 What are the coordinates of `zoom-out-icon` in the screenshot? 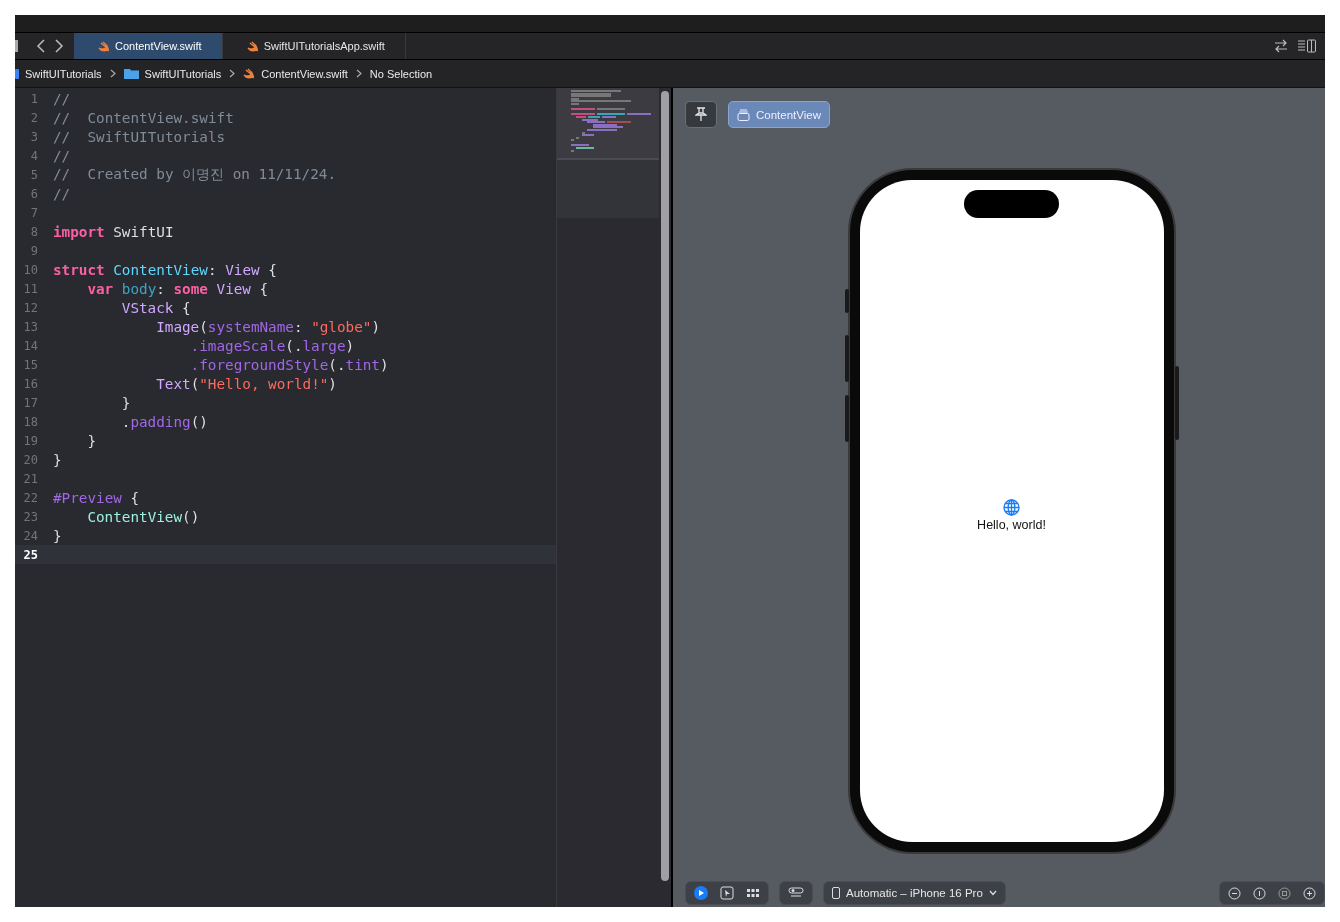 It's located at (1234, 893).